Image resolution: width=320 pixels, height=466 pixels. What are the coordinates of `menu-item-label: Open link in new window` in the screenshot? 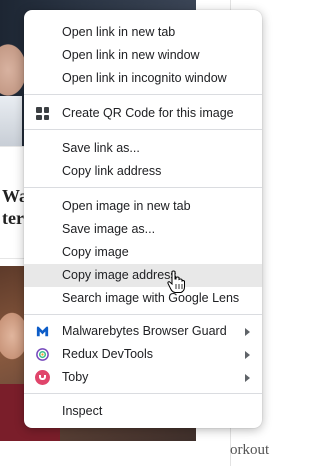 It's located at (131, 55).